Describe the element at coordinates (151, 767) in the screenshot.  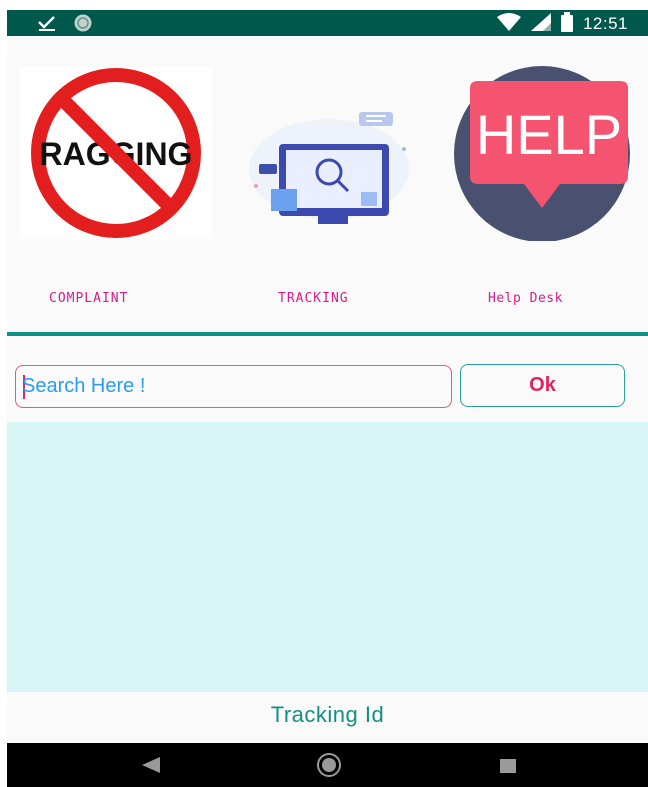
I see `back-icon` at that location.